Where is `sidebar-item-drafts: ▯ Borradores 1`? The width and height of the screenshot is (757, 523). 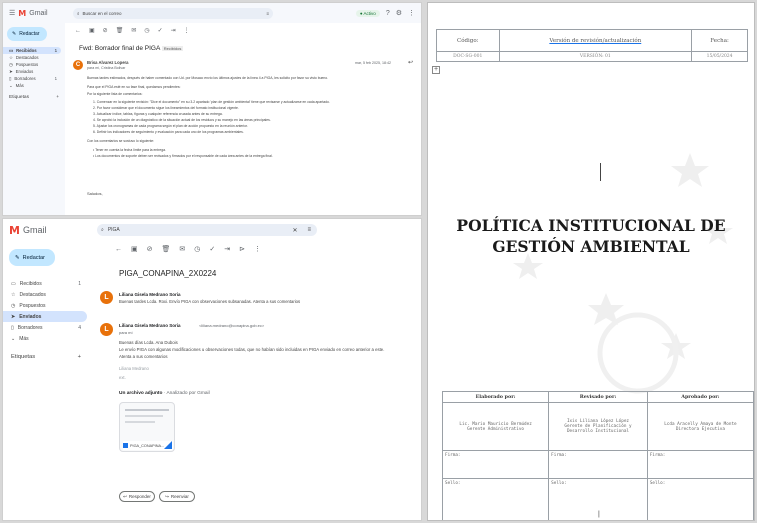 sidebar-item-drafts: ▯ Borradores 1 is located at coordinates (32, 78).